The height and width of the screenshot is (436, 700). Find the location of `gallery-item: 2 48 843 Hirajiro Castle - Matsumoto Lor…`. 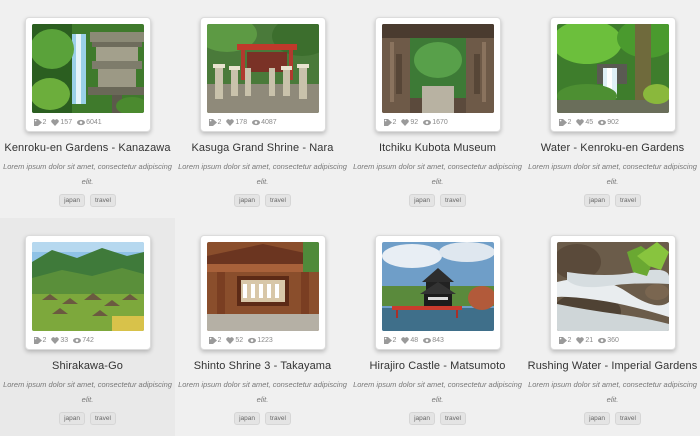

gallery-item: 2 48 843 Hirajiro Castle - Matsumoto Lor… is located at coordinates (437, 327).